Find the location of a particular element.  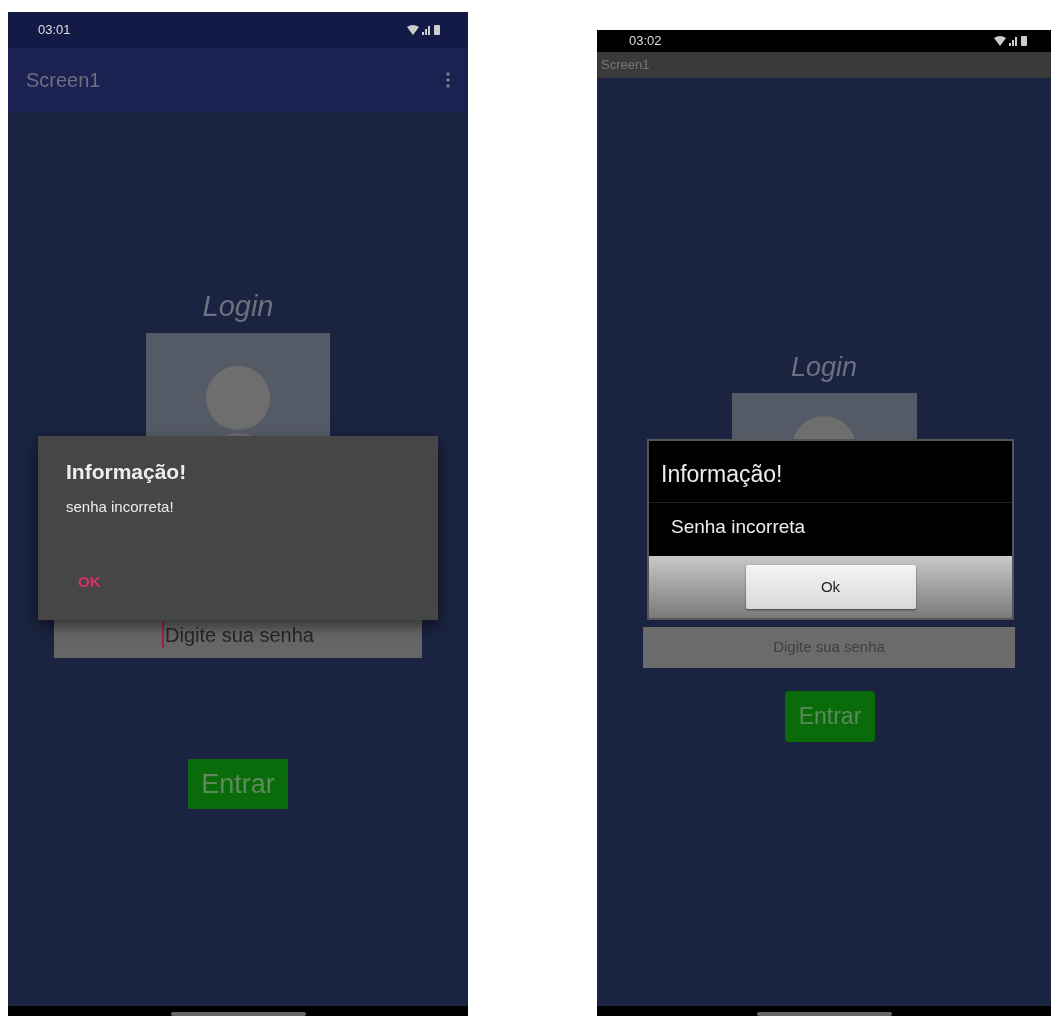

ok-button: Ok is located at coordinates (830, 587).